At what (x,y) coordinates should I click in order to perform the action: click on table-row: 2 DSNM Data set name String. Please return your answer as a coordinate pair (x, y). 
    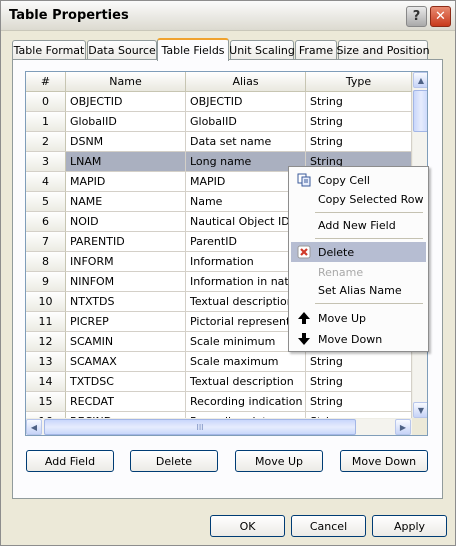
    Looking at the image, I should click on (219, 142).